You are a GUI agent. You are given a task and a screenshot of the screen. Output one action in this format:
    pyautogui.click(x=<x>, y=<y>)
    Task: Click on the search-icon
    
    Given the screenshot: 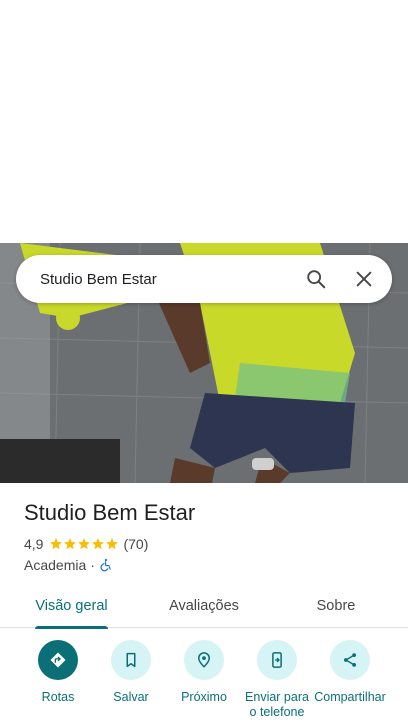 What is the action you would take?
    pyautogui.click(x=316, y=279)
    